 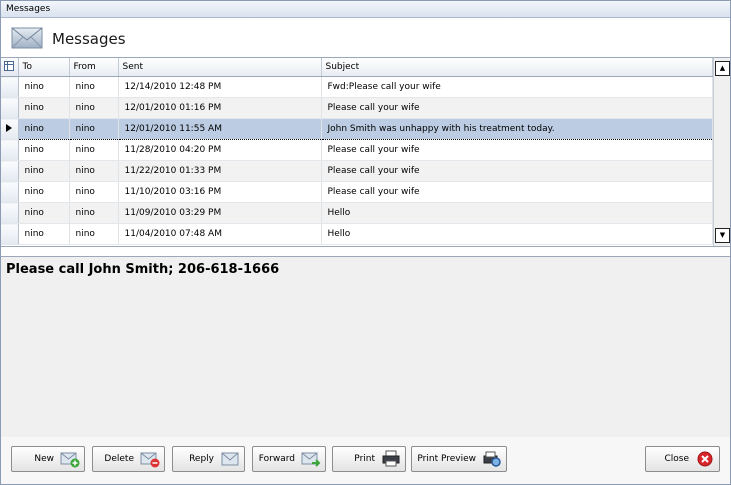 What do you see at coordinates (220, 171) in the screenshot?
I see `cell-sent: 11/22/2010 01:33 PM` at bounding box center [220, 171].